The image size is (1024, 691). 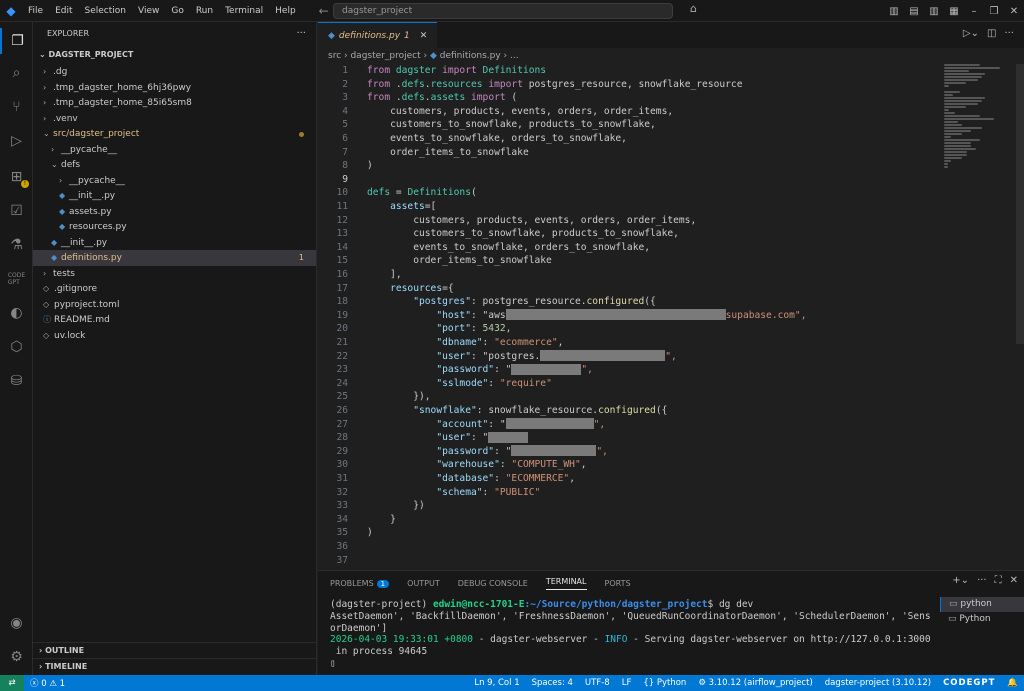 I want to click on tree-item: ⌄ src/dagster_project, so click(x=174, y=134).